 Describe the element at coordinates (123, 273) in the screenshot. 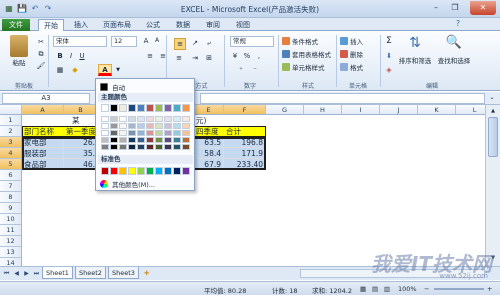

I see `sheet-tab: Sheet3` at that location.